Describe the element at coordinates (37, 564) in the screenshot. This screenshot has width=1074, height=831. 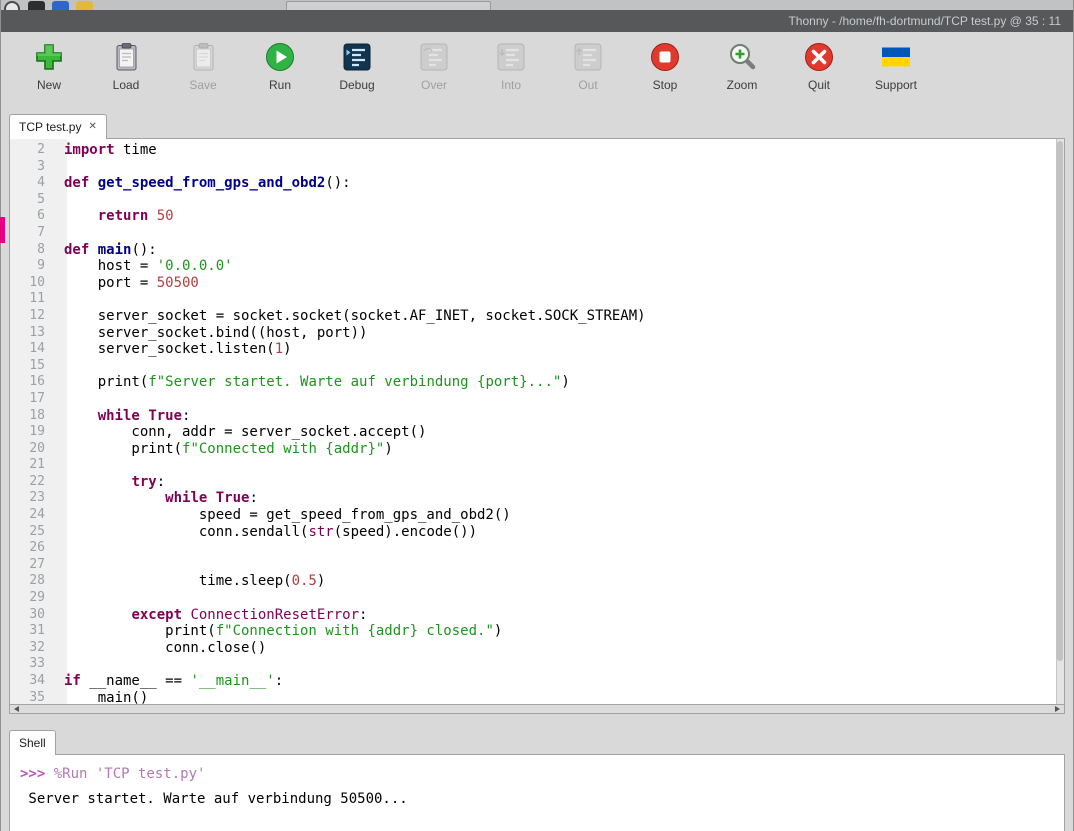
I see `line-number: 27` at that location.